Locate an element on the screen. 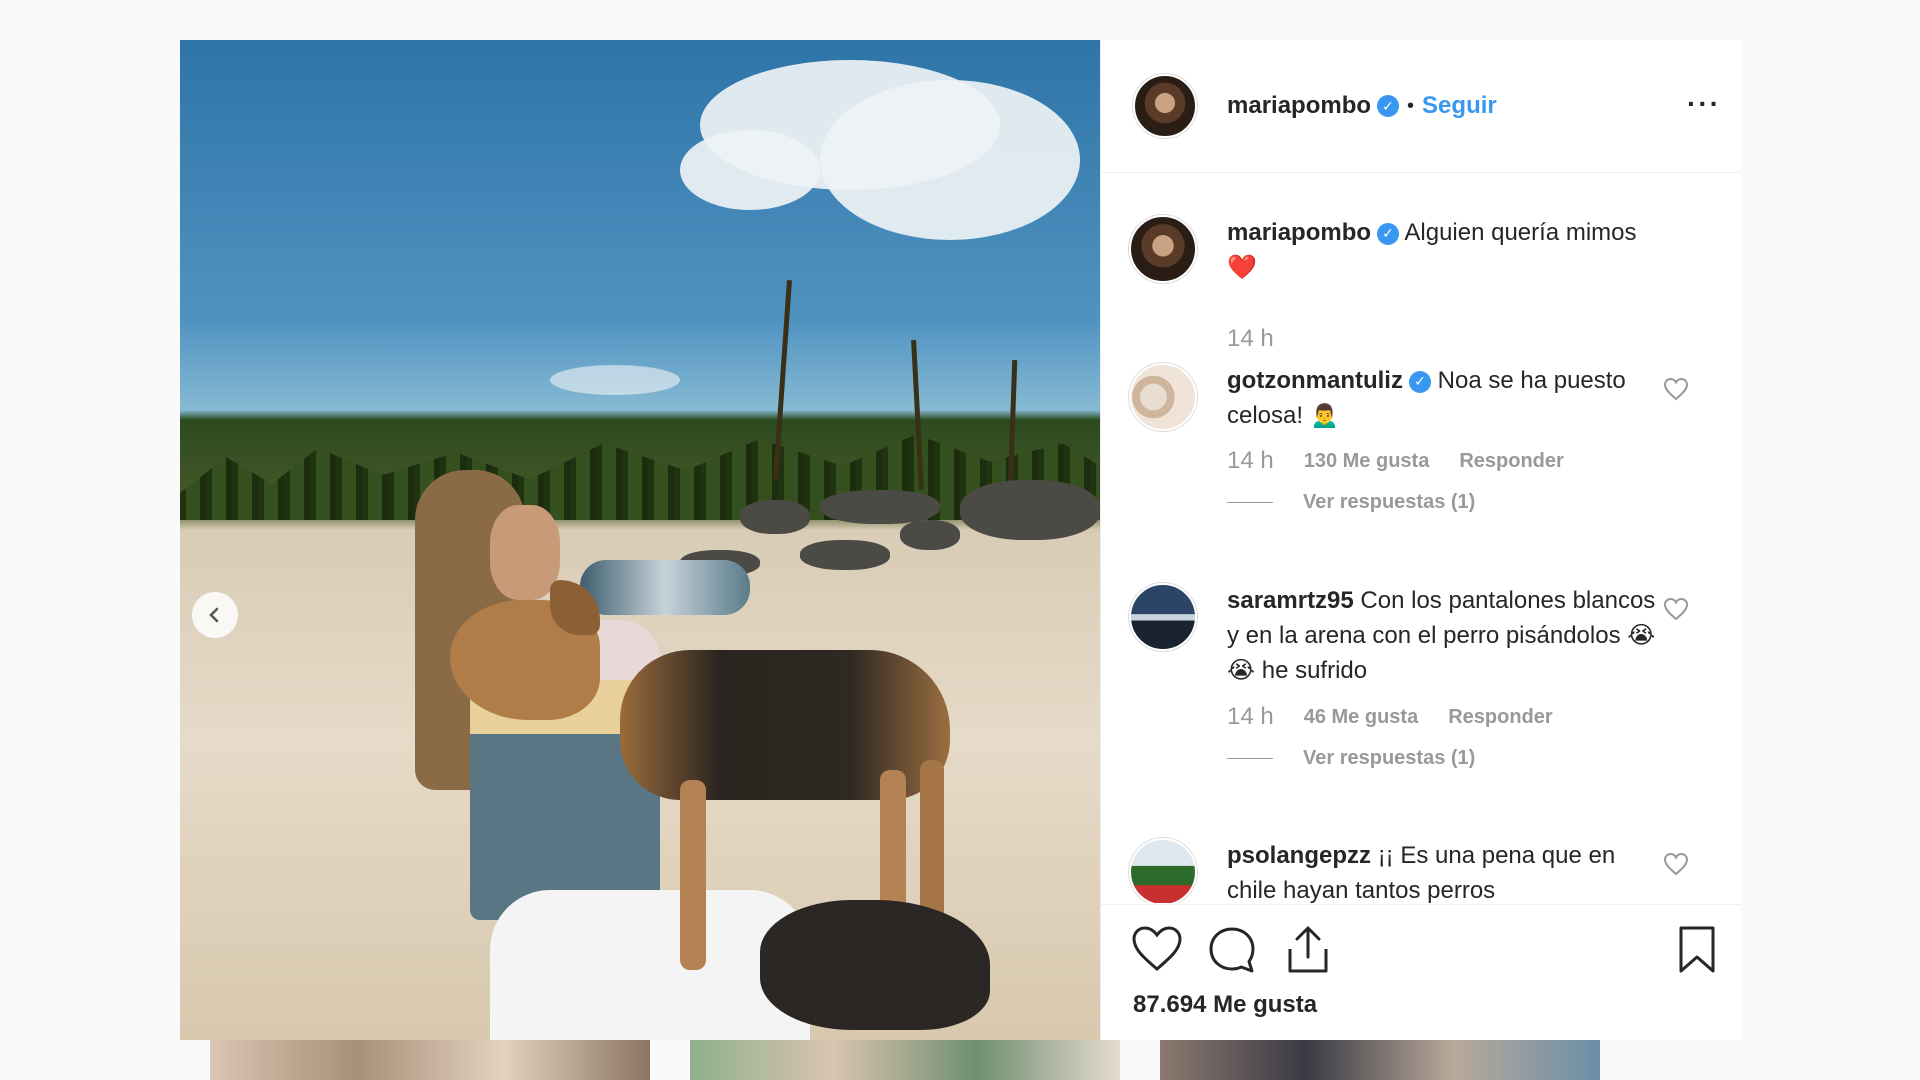 Image resolution: width=1920 pixels, height=1080 pixels. share-icon is located at coordinates (1308, 950).